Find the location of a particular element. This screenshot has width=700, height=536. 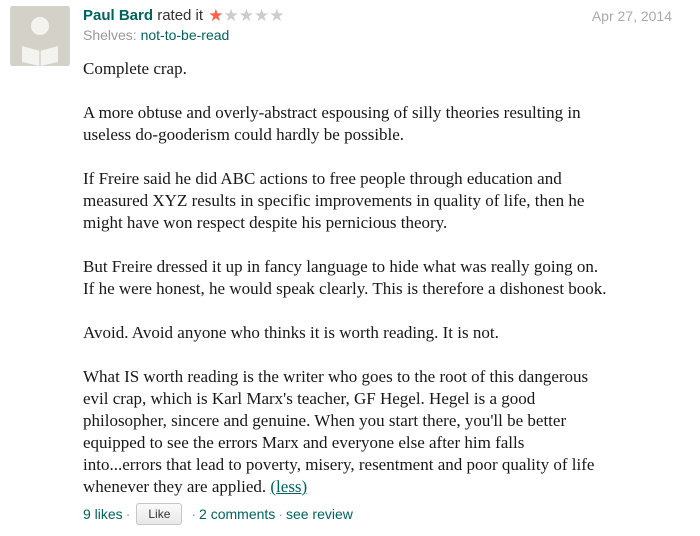

default-user-avatar-icon is located at coordinates (40, 36).